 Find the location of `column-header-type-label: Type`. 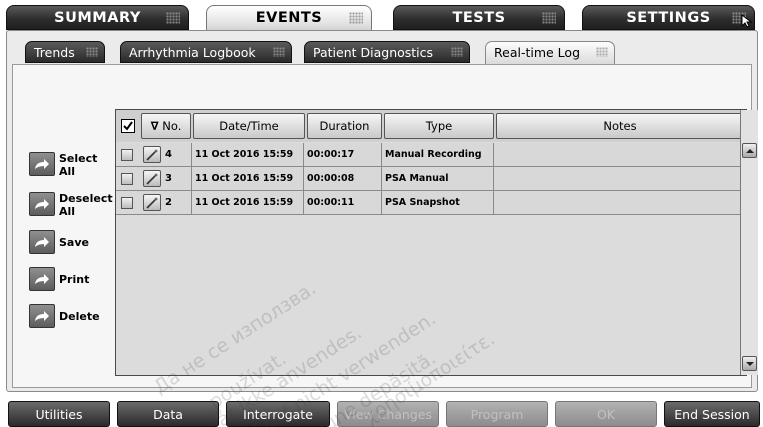

column-header-type-label: Type is located at coordinates (439, 126).